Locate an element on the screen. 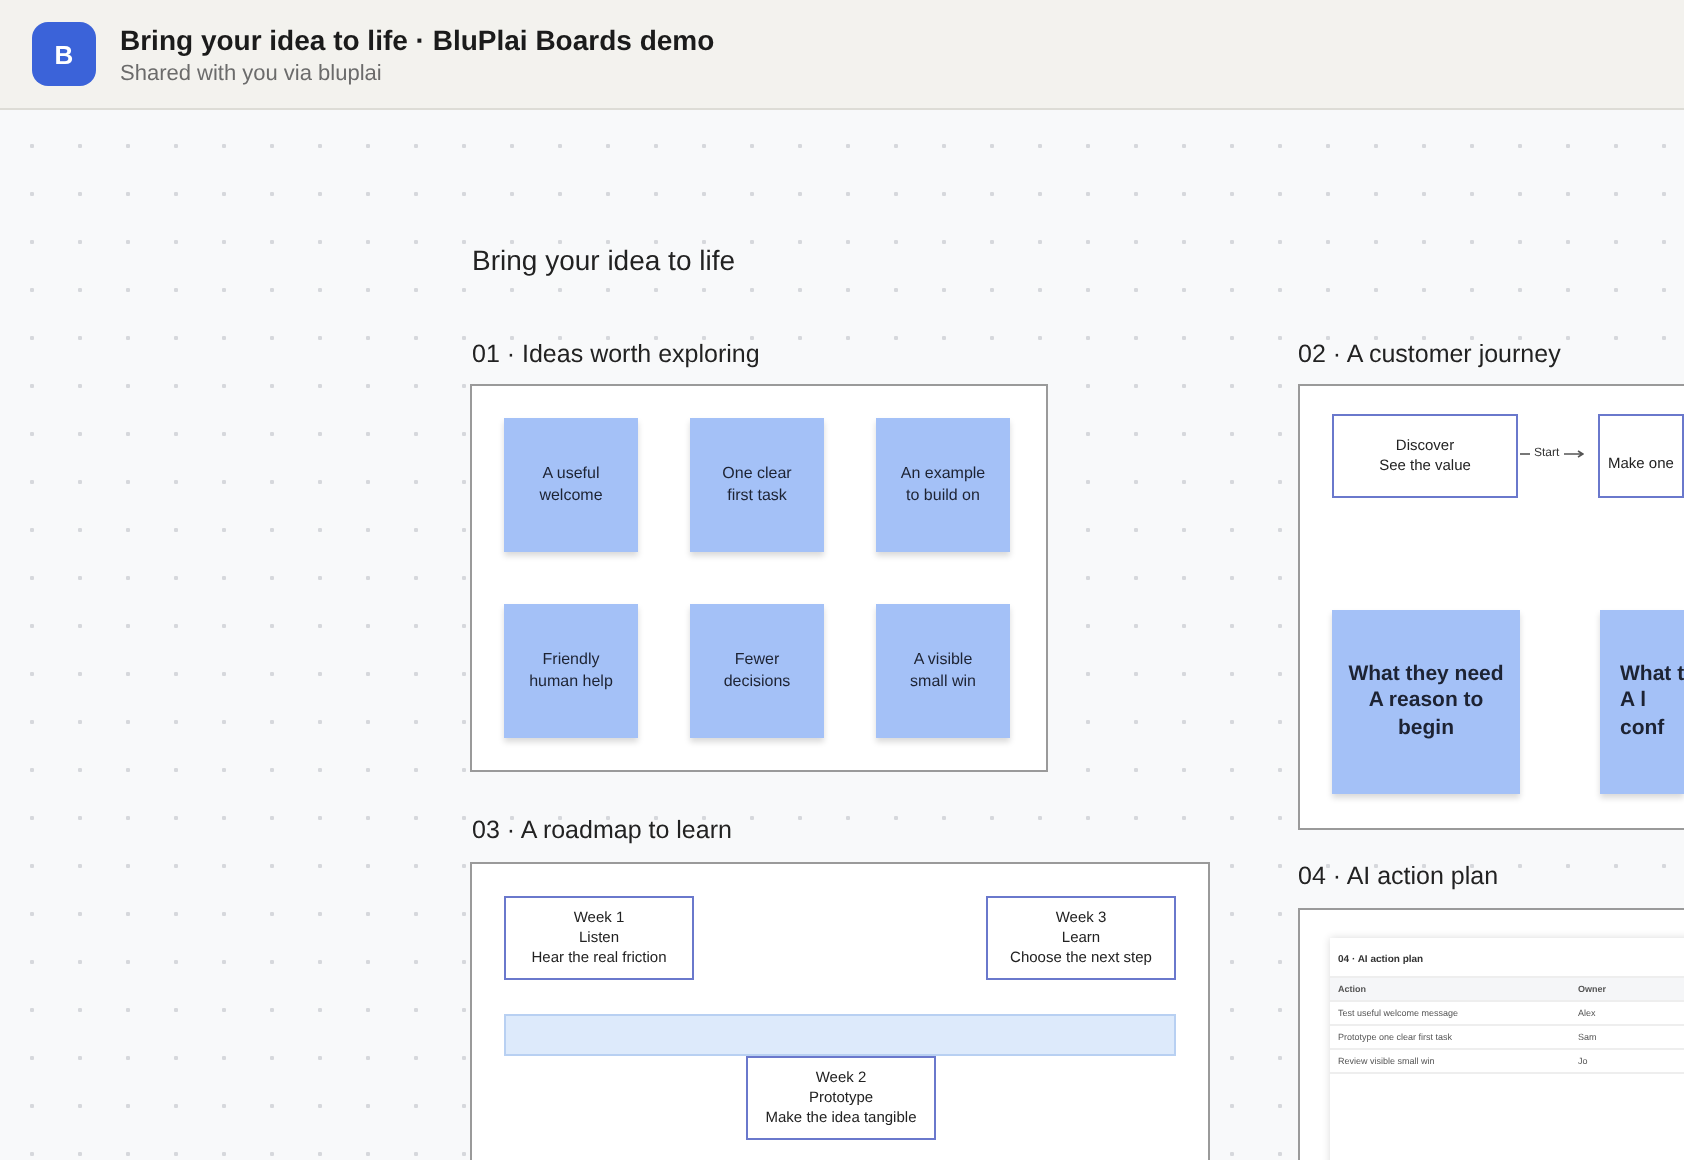  sticky-note: What they need A reason to begin is located at coordinates (1426, 702).